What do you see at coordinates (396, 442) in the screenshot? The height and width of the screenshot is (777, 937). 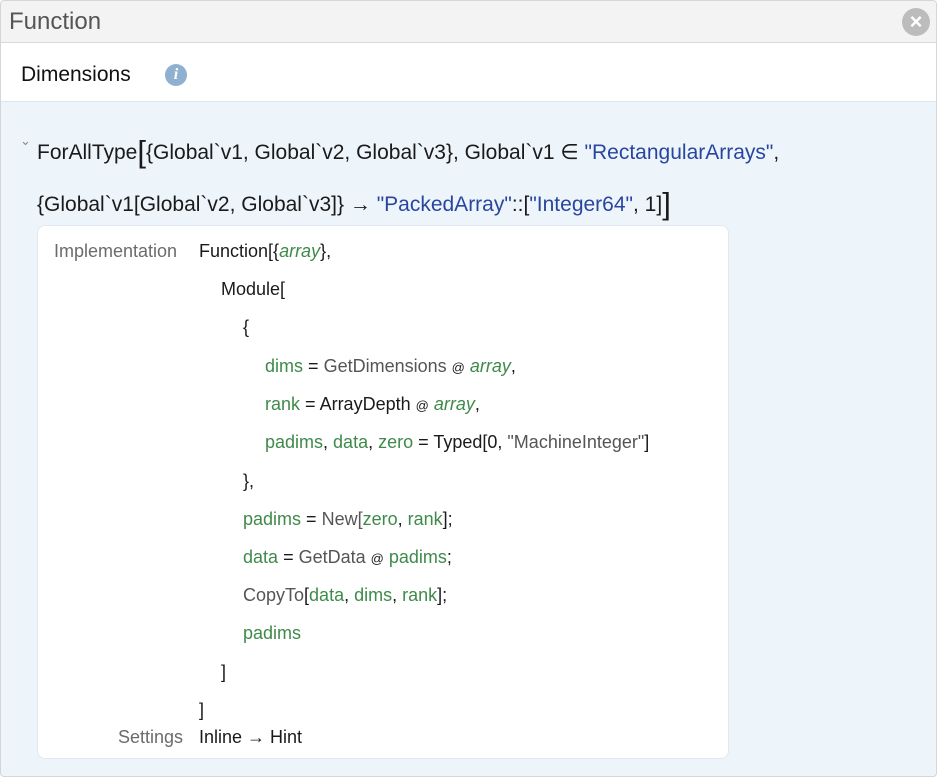 I see `zero-var: zero` at bounding box center [396, 442].